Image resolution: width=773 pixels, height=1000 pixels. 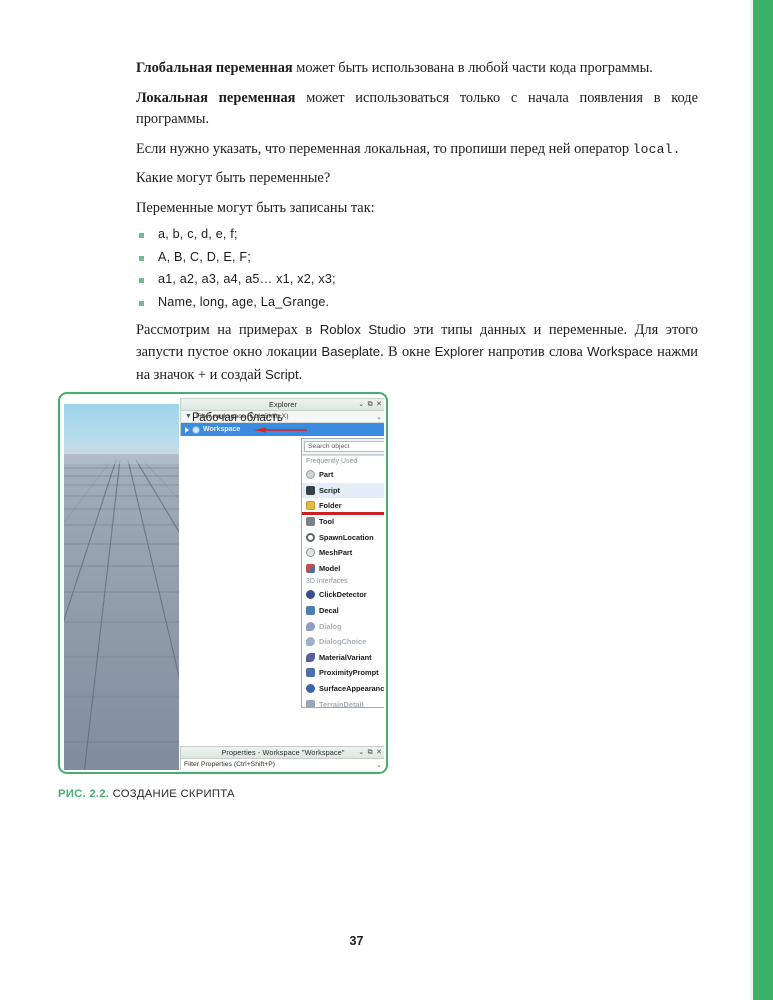 I want to click on part-icon, so click(x=310, y=475).